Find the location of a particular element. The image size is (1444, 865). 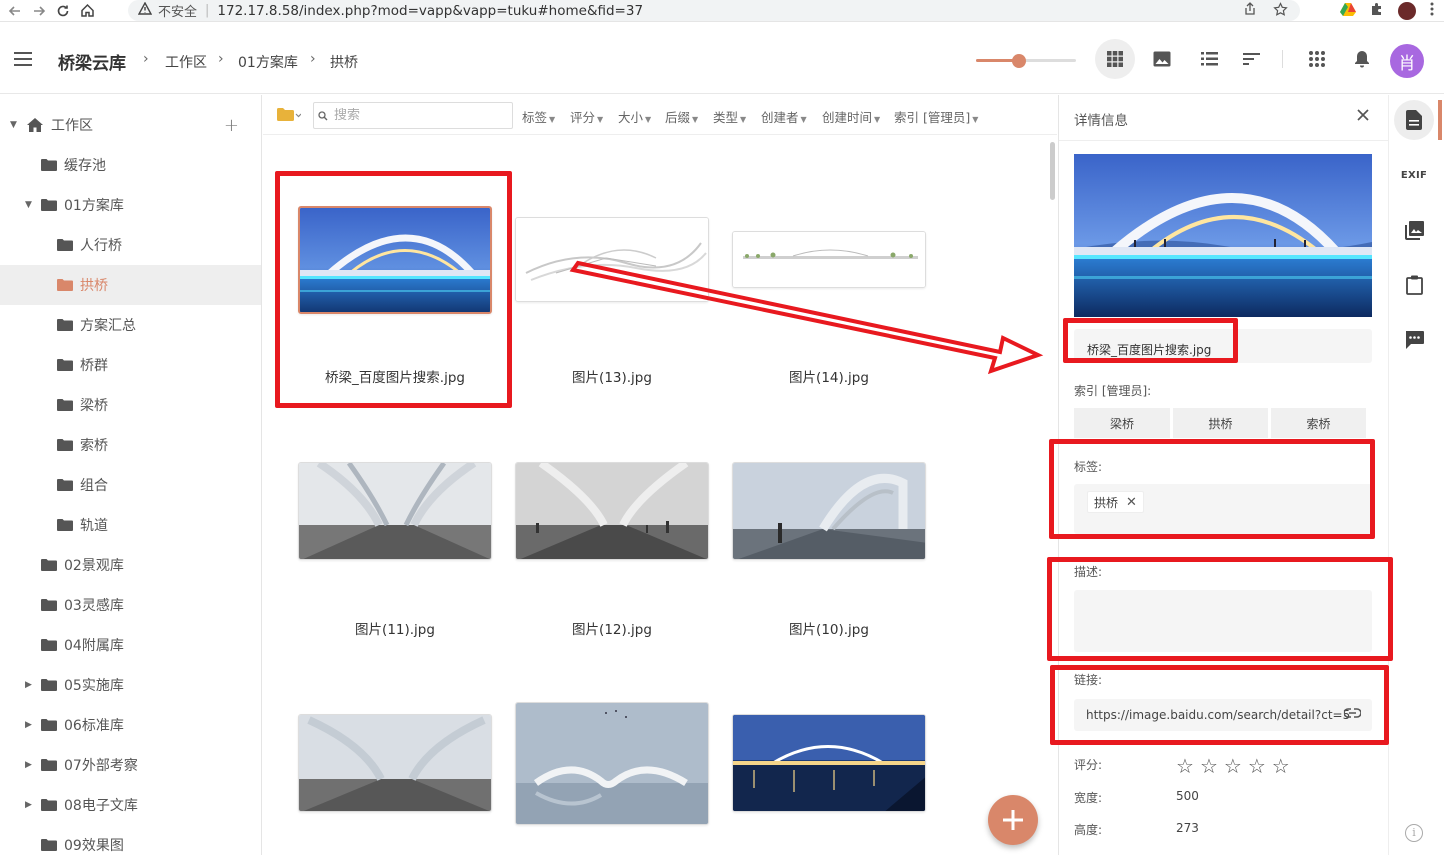

home-icon is located at coordinates (87, 11).